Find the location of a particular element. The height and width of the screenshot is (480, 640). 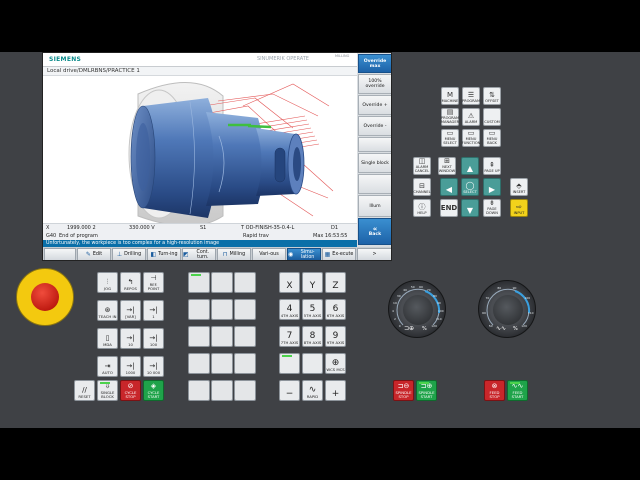

softkey-illum: Illum is located at coordinates (374, 206).